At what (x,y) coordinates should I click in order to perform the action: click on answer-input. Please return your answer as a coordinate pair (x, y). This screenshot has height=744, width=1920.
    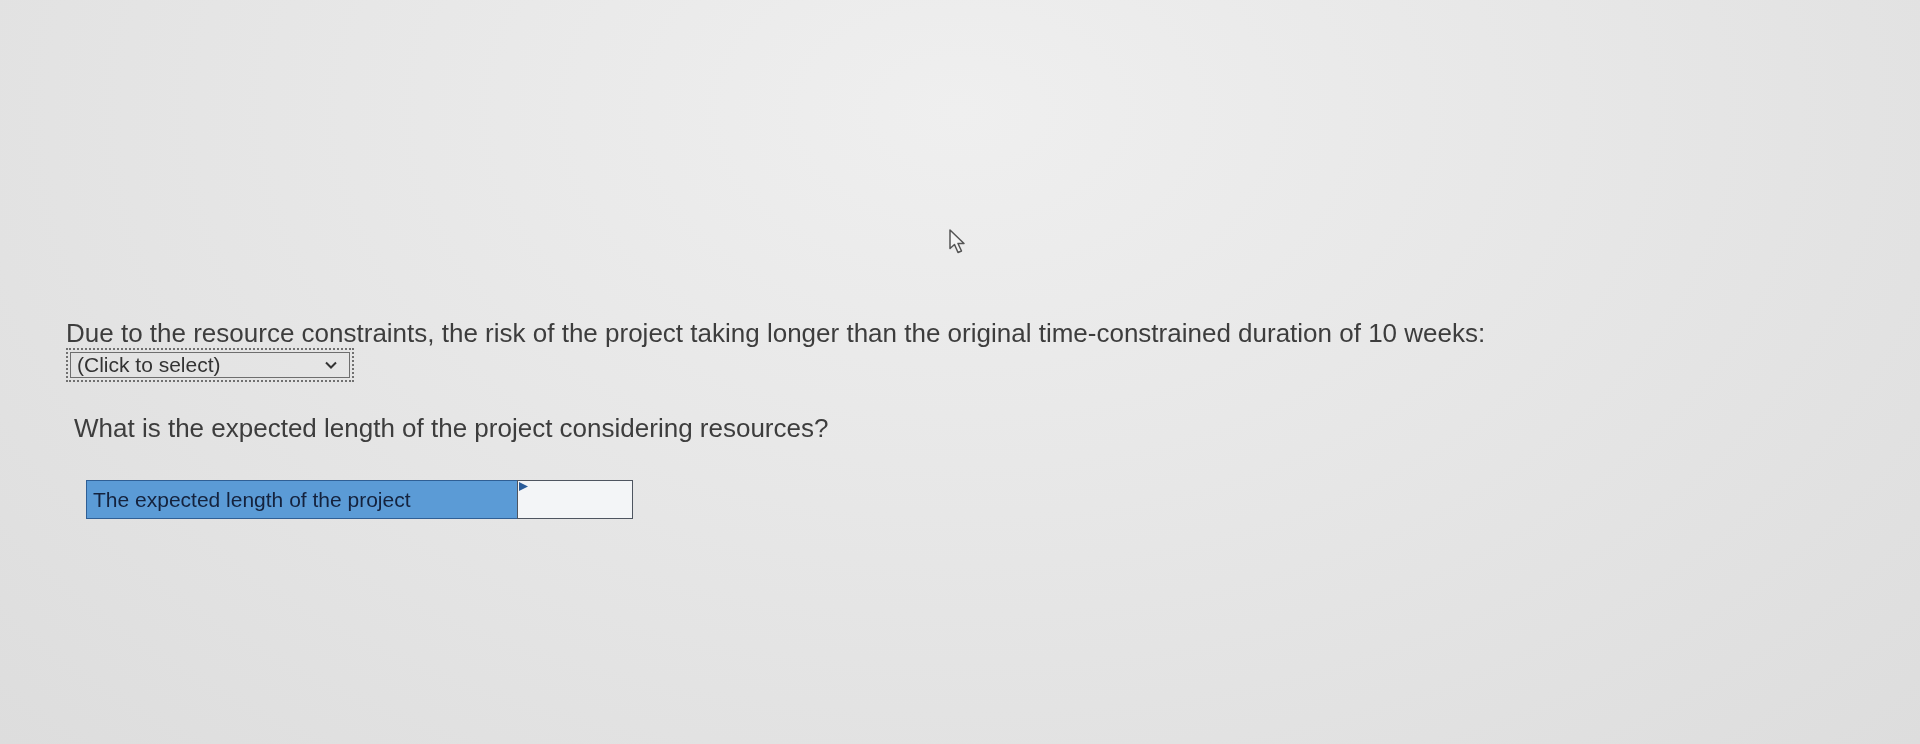
    Looking at the image, I should click on (575, 499).